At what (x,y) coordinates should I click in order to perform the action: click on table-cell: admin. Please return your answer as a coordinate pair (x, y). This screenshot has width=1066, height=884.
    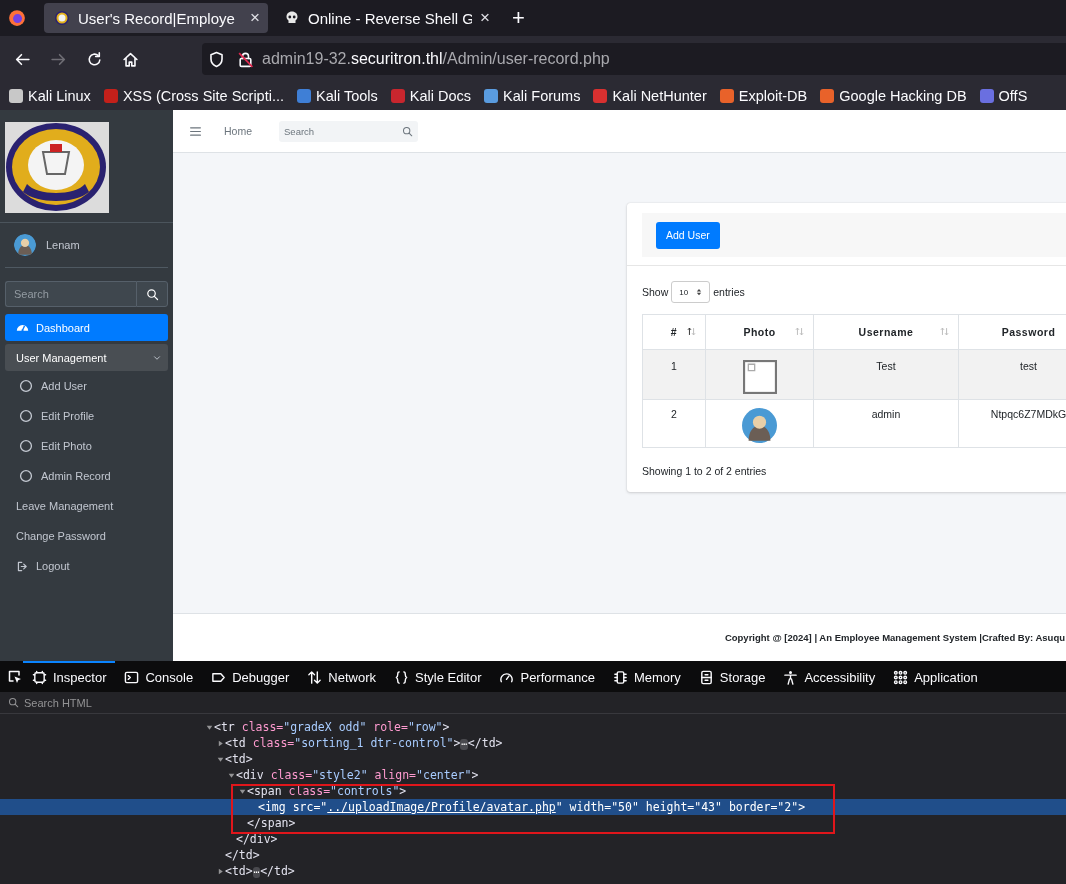
    Looking at the image, I should click on (886, 423).